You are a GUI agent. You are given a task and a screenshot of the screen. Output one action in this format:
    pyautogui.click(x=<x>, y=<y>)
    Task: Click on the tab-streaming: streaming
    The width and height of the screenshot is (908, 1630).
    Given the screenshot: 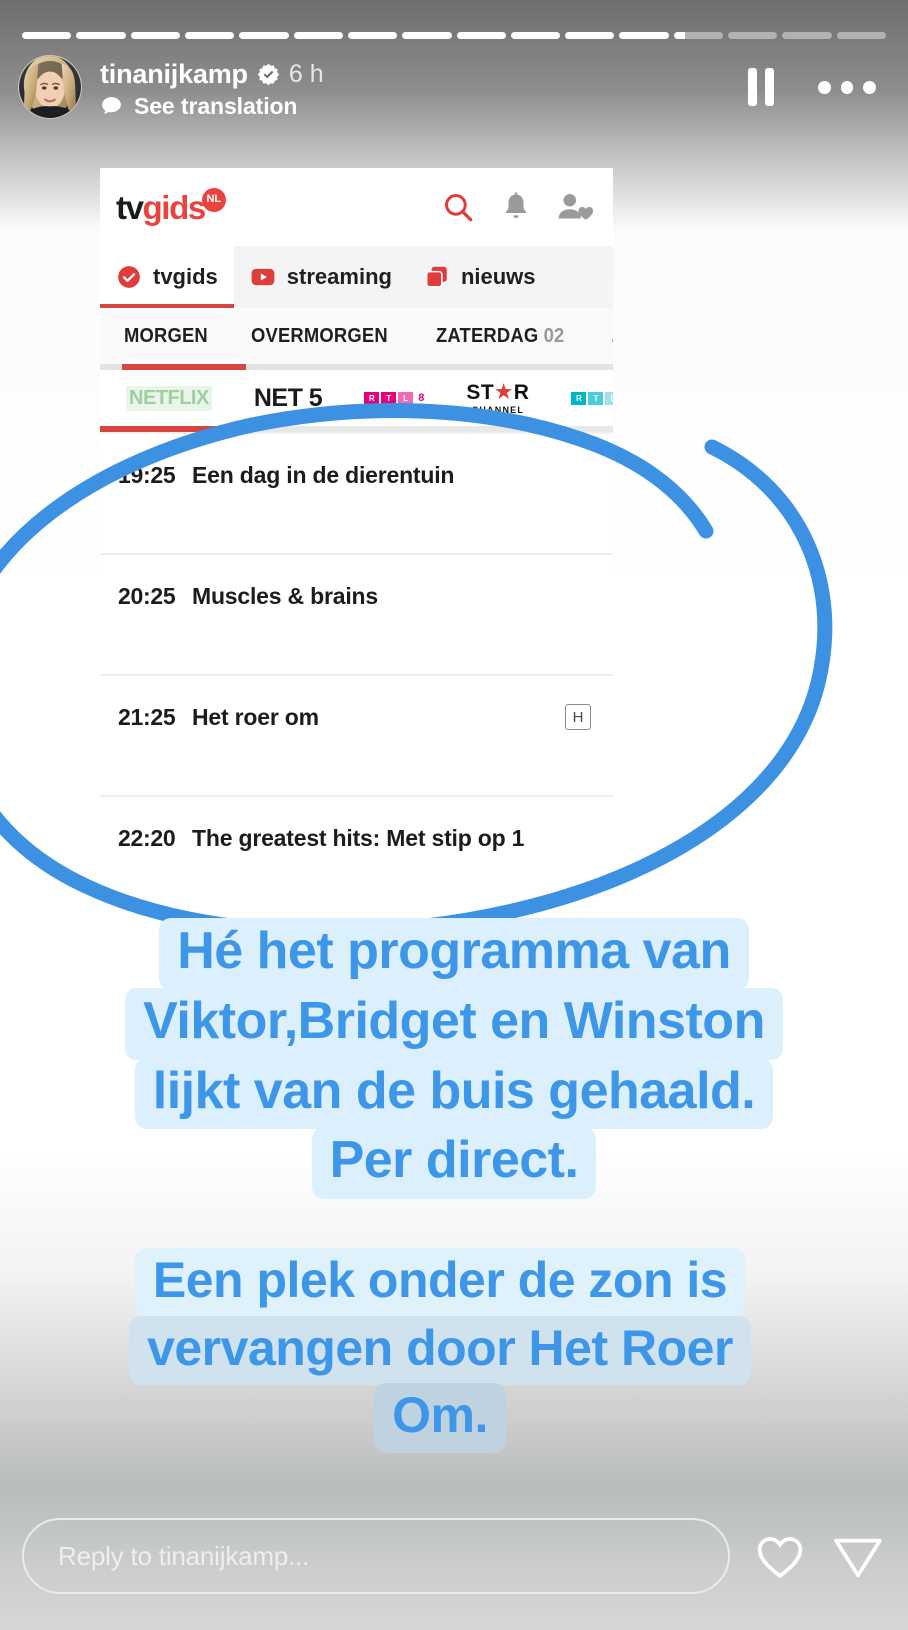 What is the action you would take?
    pyautogui.click(x=321, y=277)
    